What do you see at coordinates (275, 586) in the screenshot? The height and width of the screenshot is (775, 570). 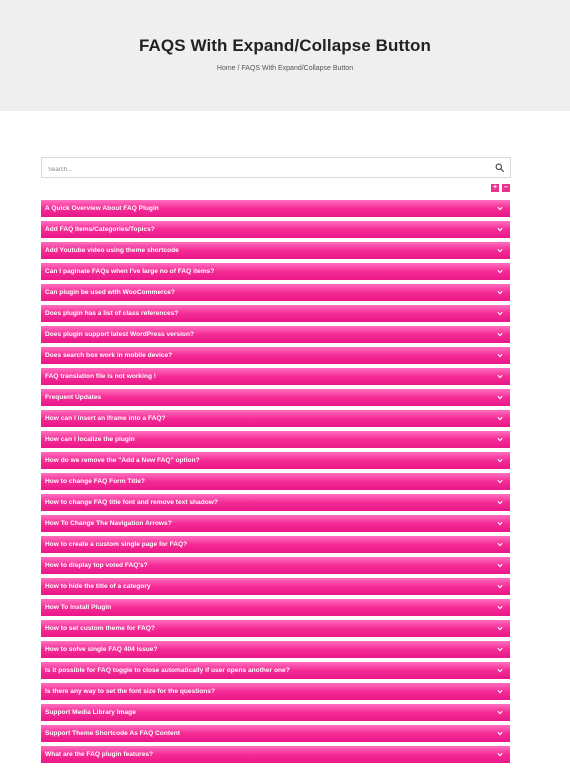 I see `faq-item: How to hide the title of a category` at bounding box center [275, 586].